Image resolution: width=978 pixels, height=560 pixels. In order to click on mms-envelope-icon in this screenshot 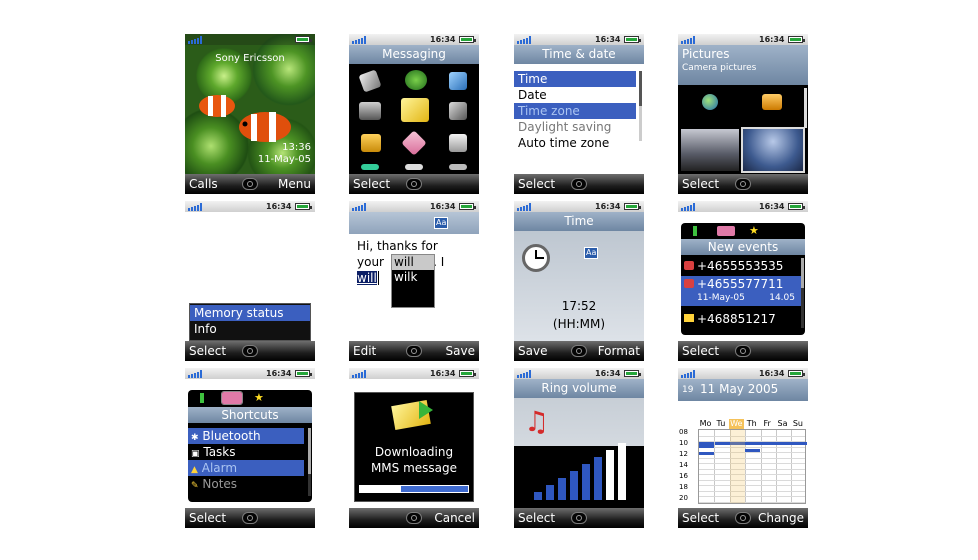, I will do `click(415, 110)`.